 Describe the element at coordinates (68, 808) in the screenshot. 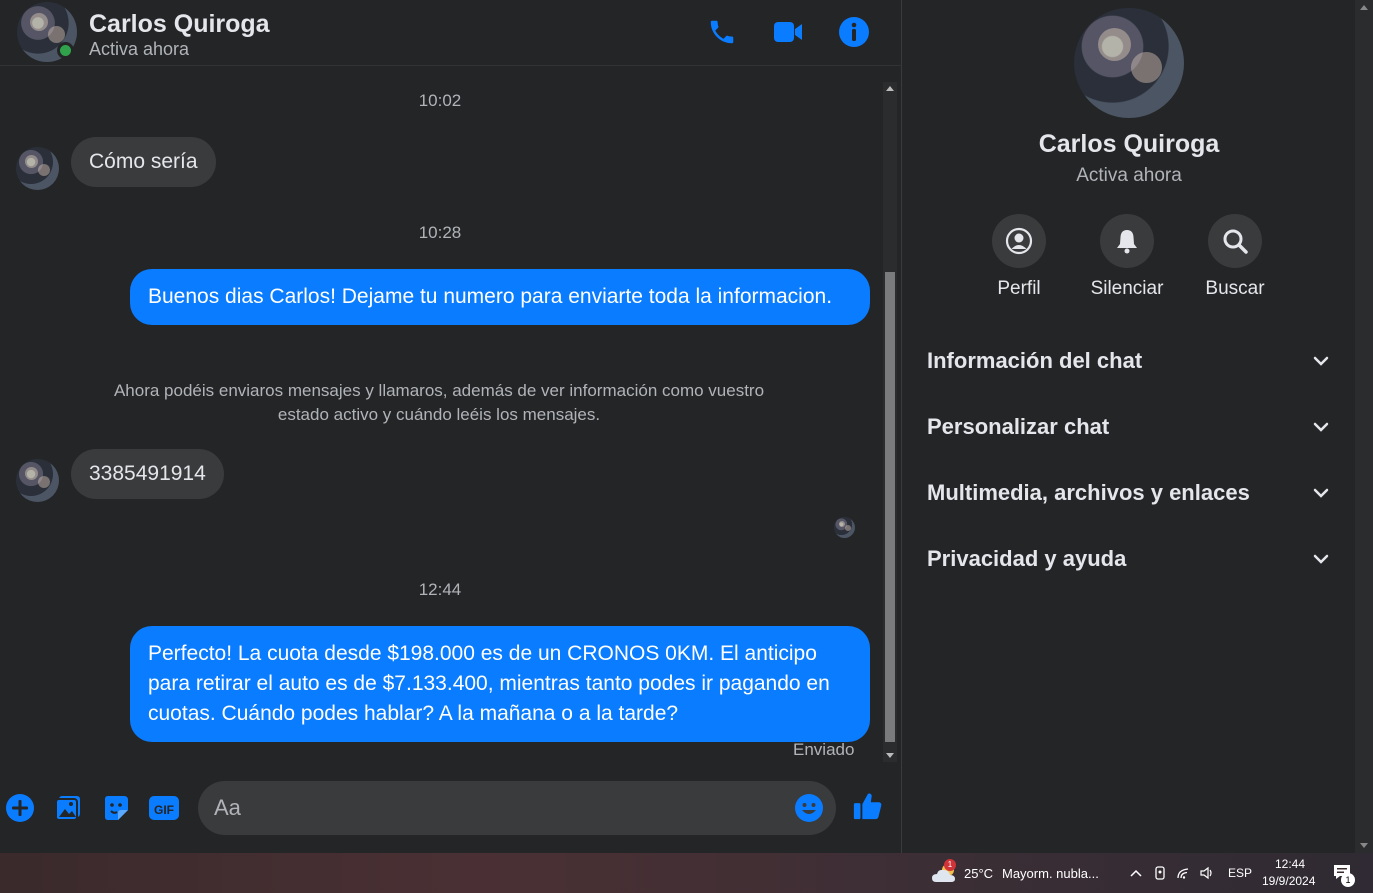

I see `photo-icon` at that location.